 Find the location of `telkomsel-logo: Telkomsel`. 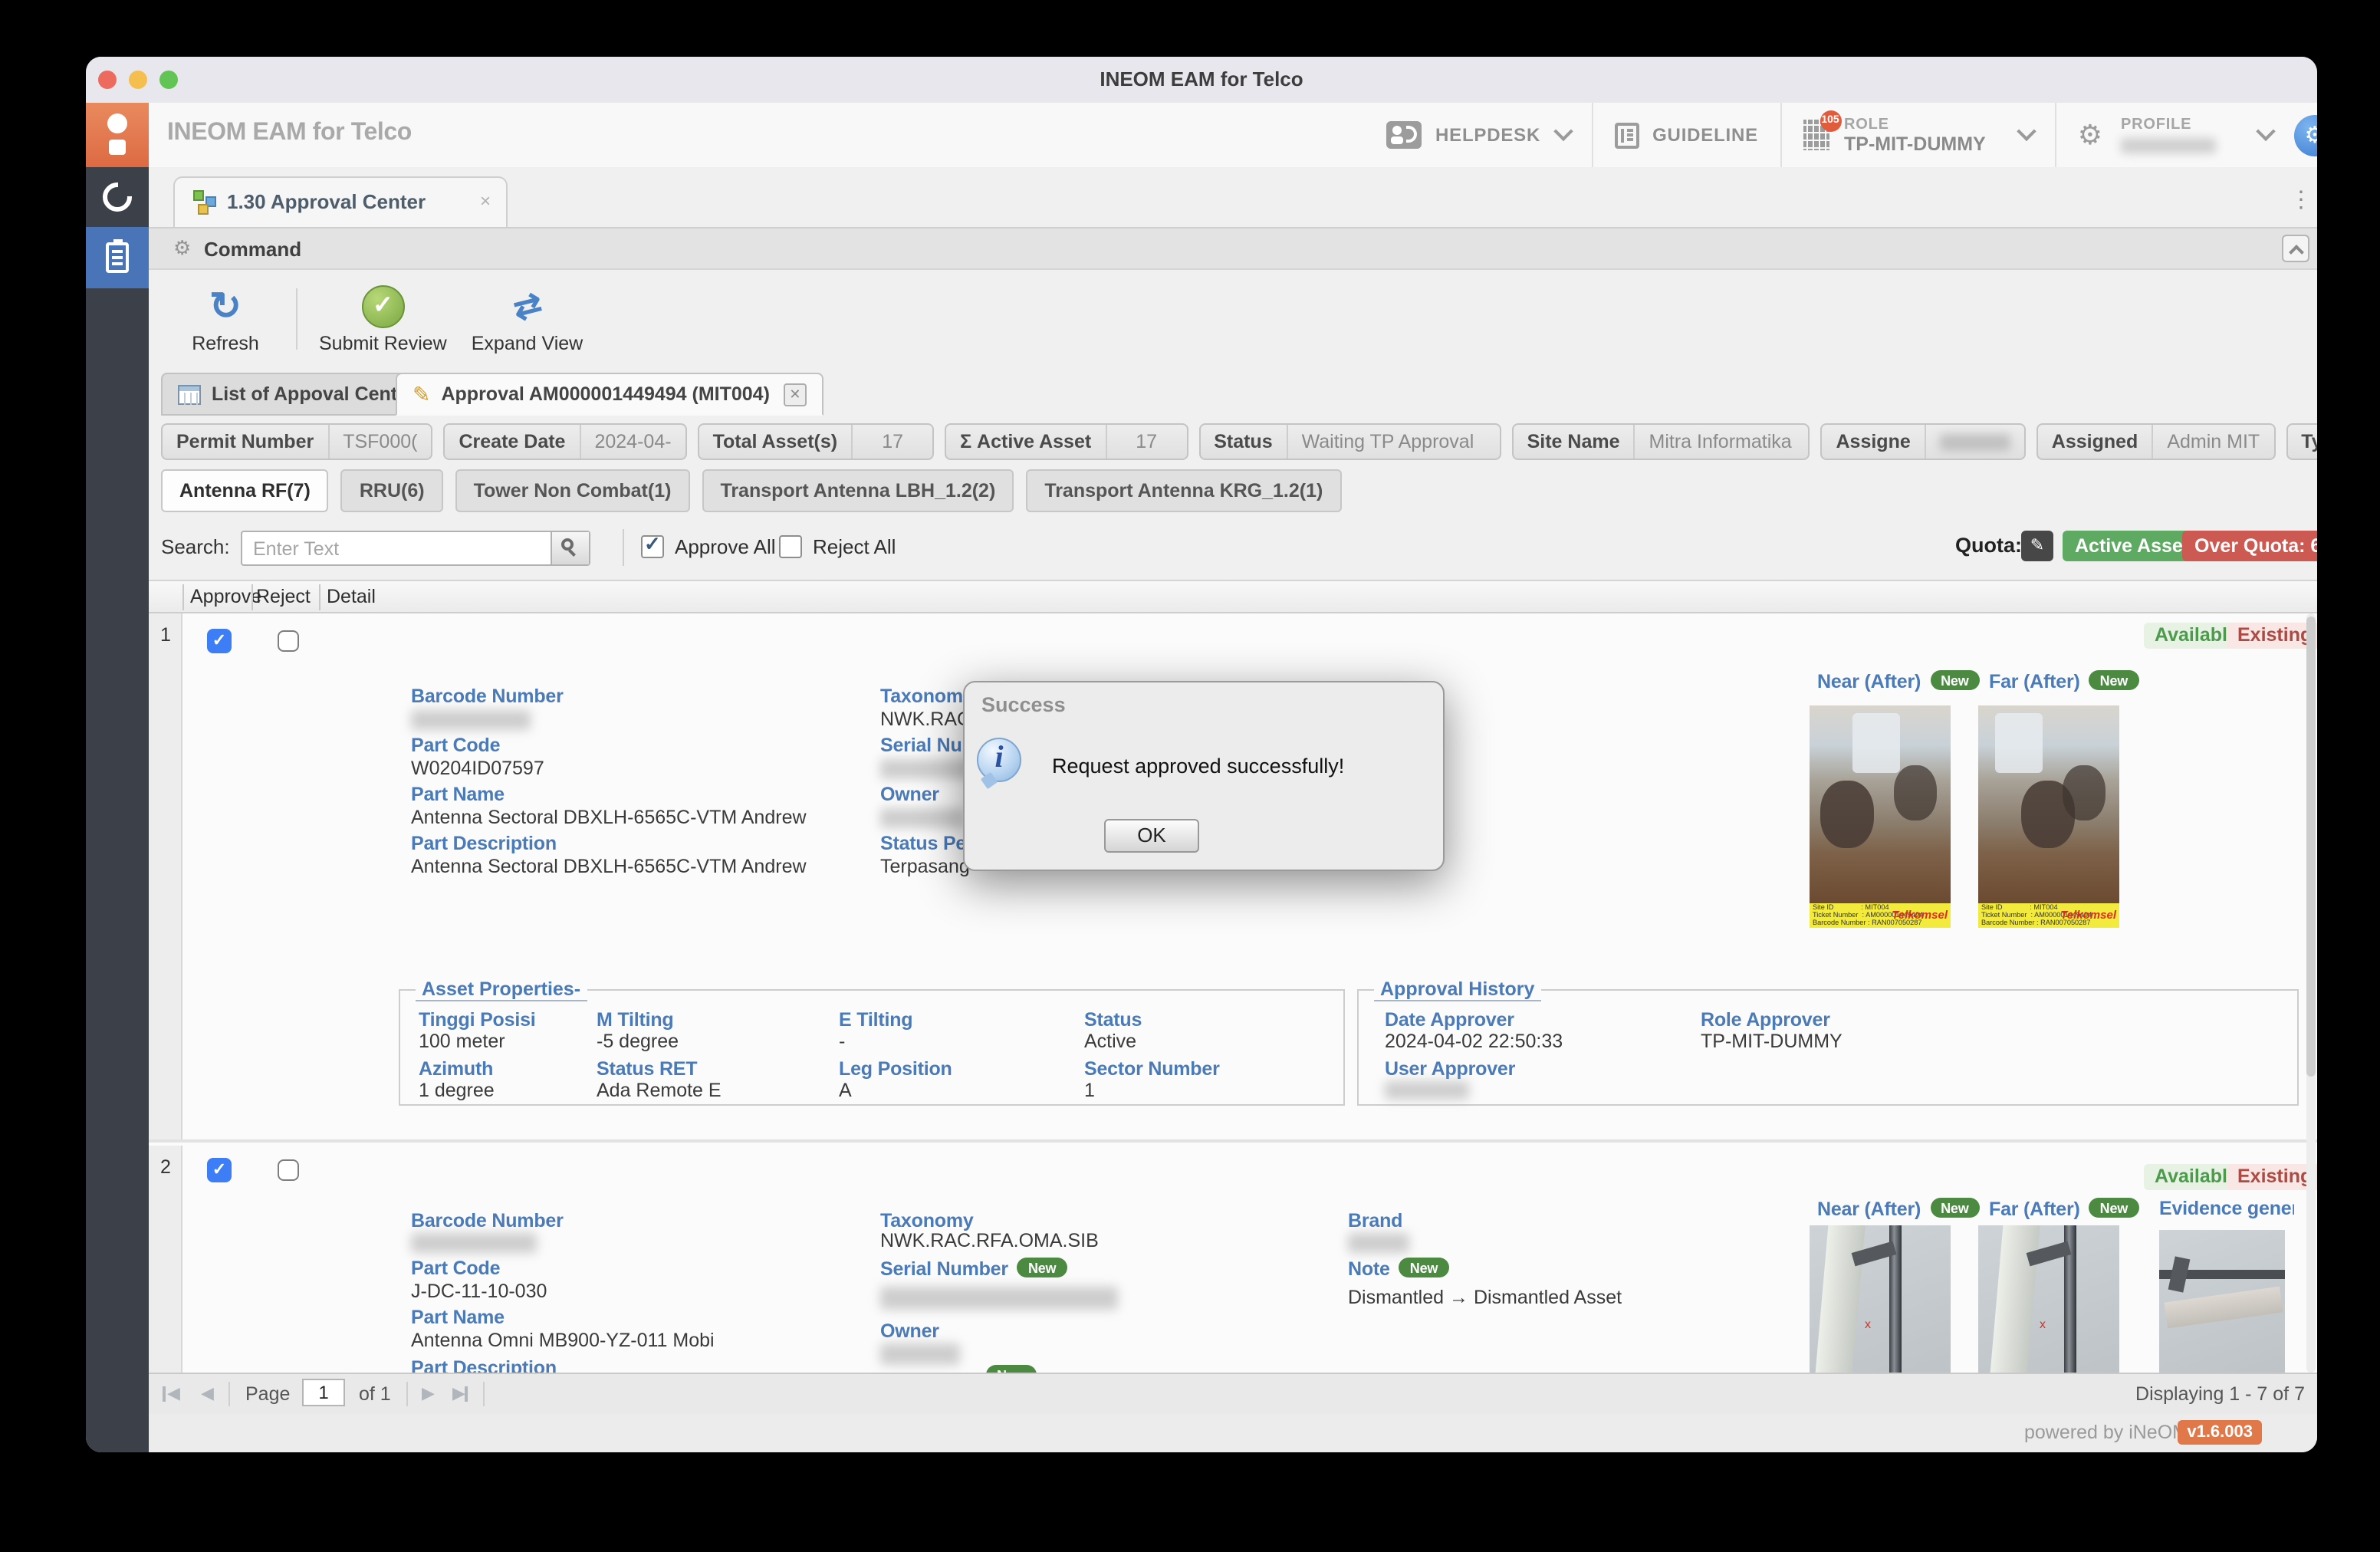

telkomsel-logo: Telkomsel is located at coordinates (1920, 915).